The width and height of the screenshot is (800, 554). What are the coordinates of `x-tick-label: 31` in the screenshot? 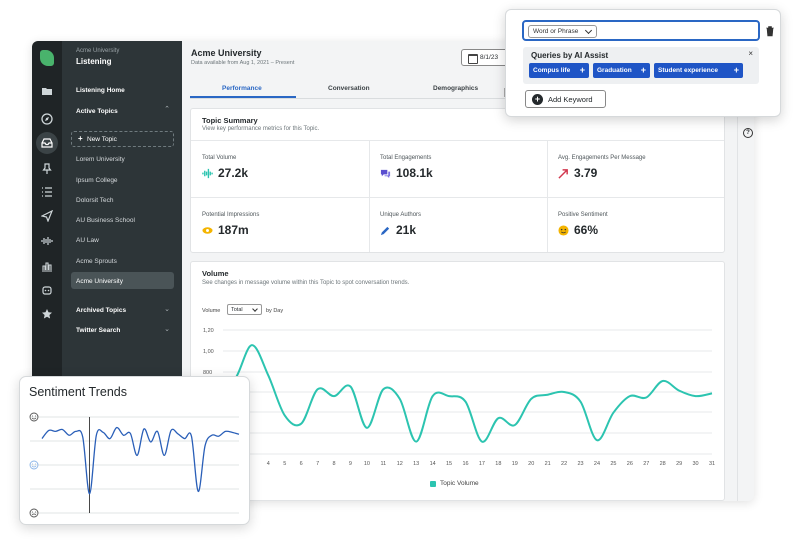 It's located at (712, 464).